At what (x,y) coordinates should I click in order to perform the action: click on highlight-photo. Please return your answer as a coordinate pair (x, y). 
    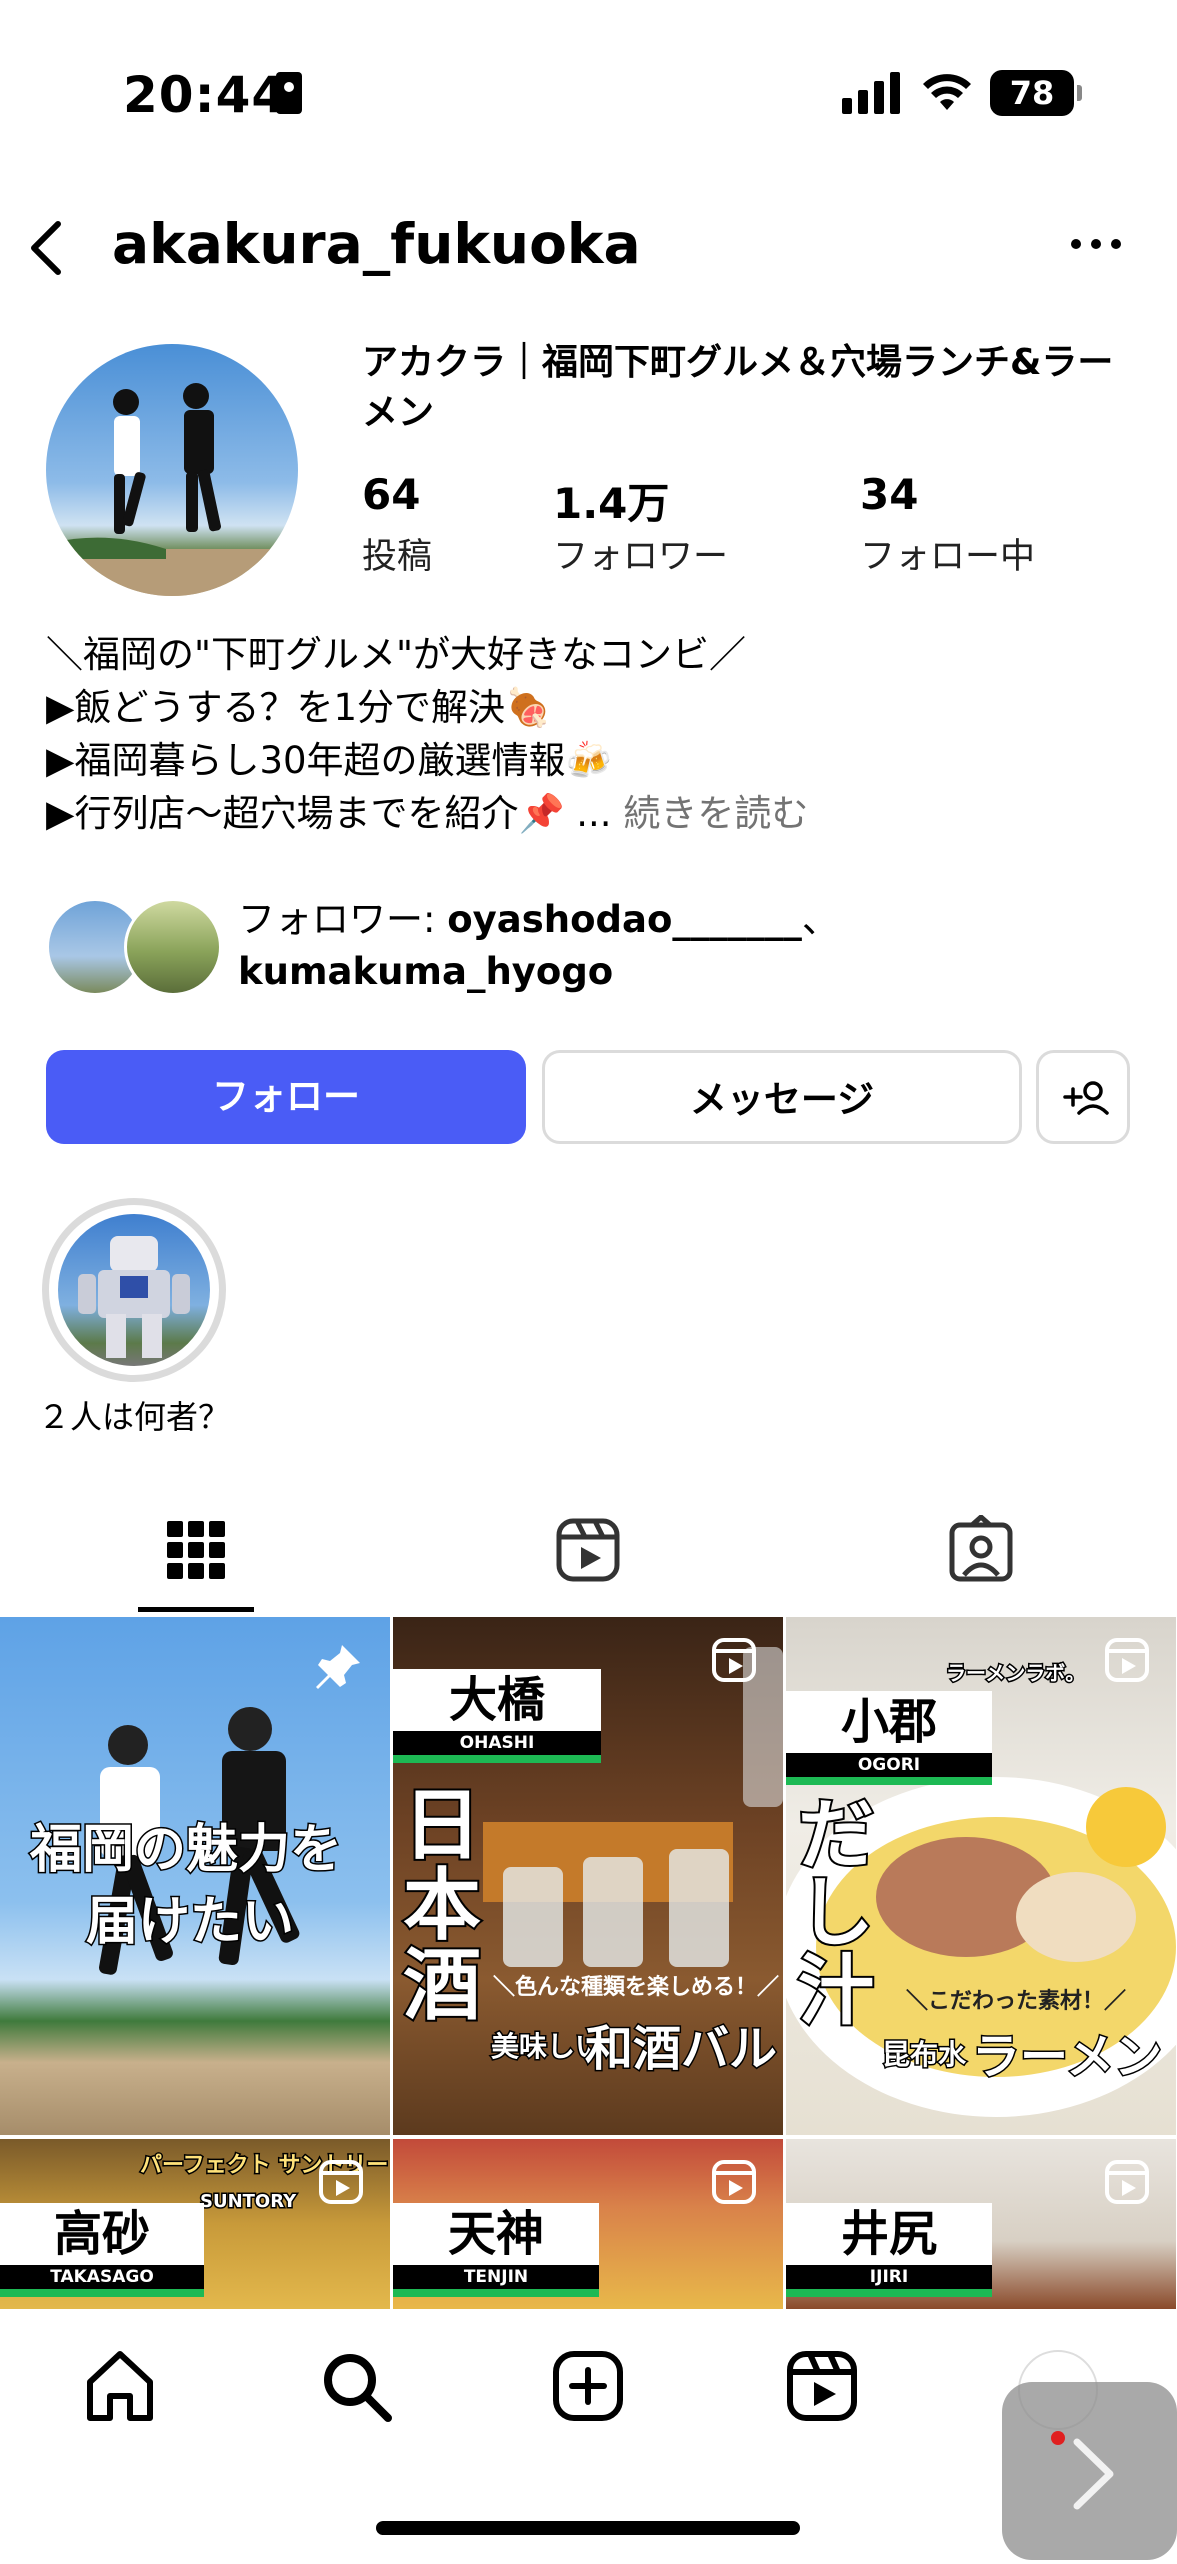
    Looking at the image, I should click on (134, 1297).